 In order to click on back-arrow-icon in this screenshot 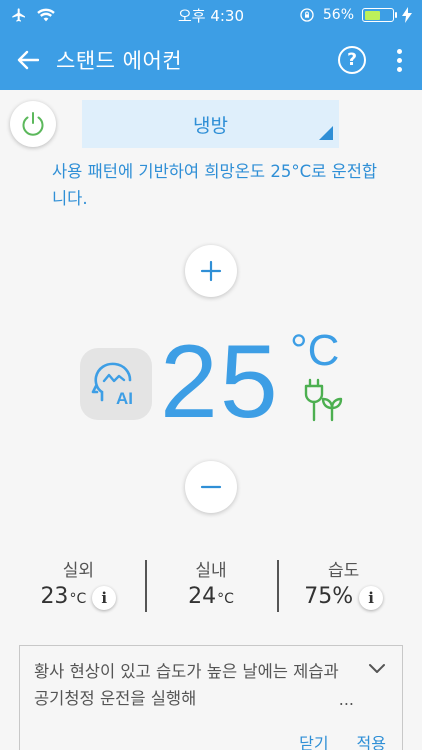, I will do `click(28, 60)`.